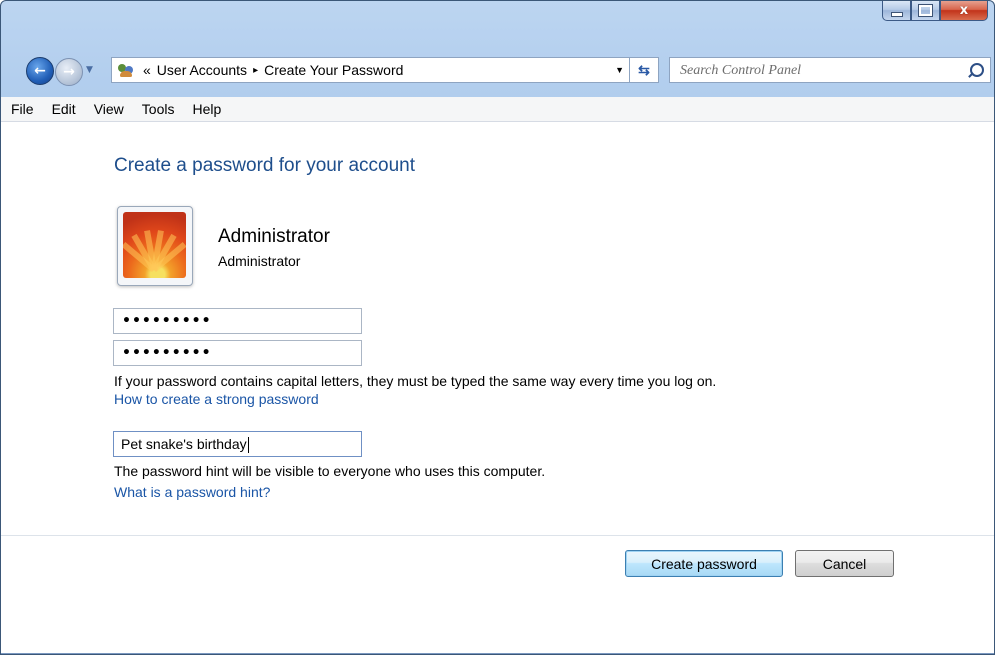 This screenshot has height=655, width=995. What do you see at coordinates (497, 535) in the screenshot?
I see `divider` at bounding box center [497, 535].